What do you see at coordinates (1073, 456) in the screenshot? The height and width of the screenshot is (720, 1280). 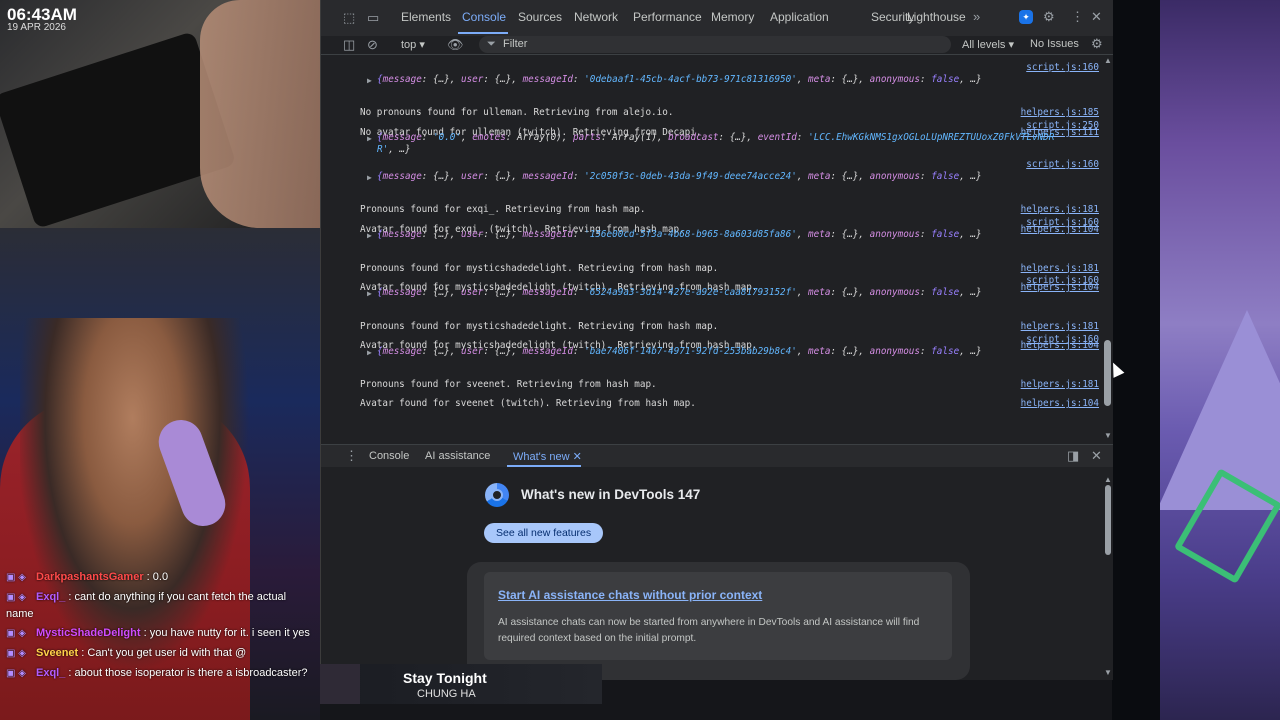 I see `dock-drawer-icon: ◨` at bounding box center [1073, 456].